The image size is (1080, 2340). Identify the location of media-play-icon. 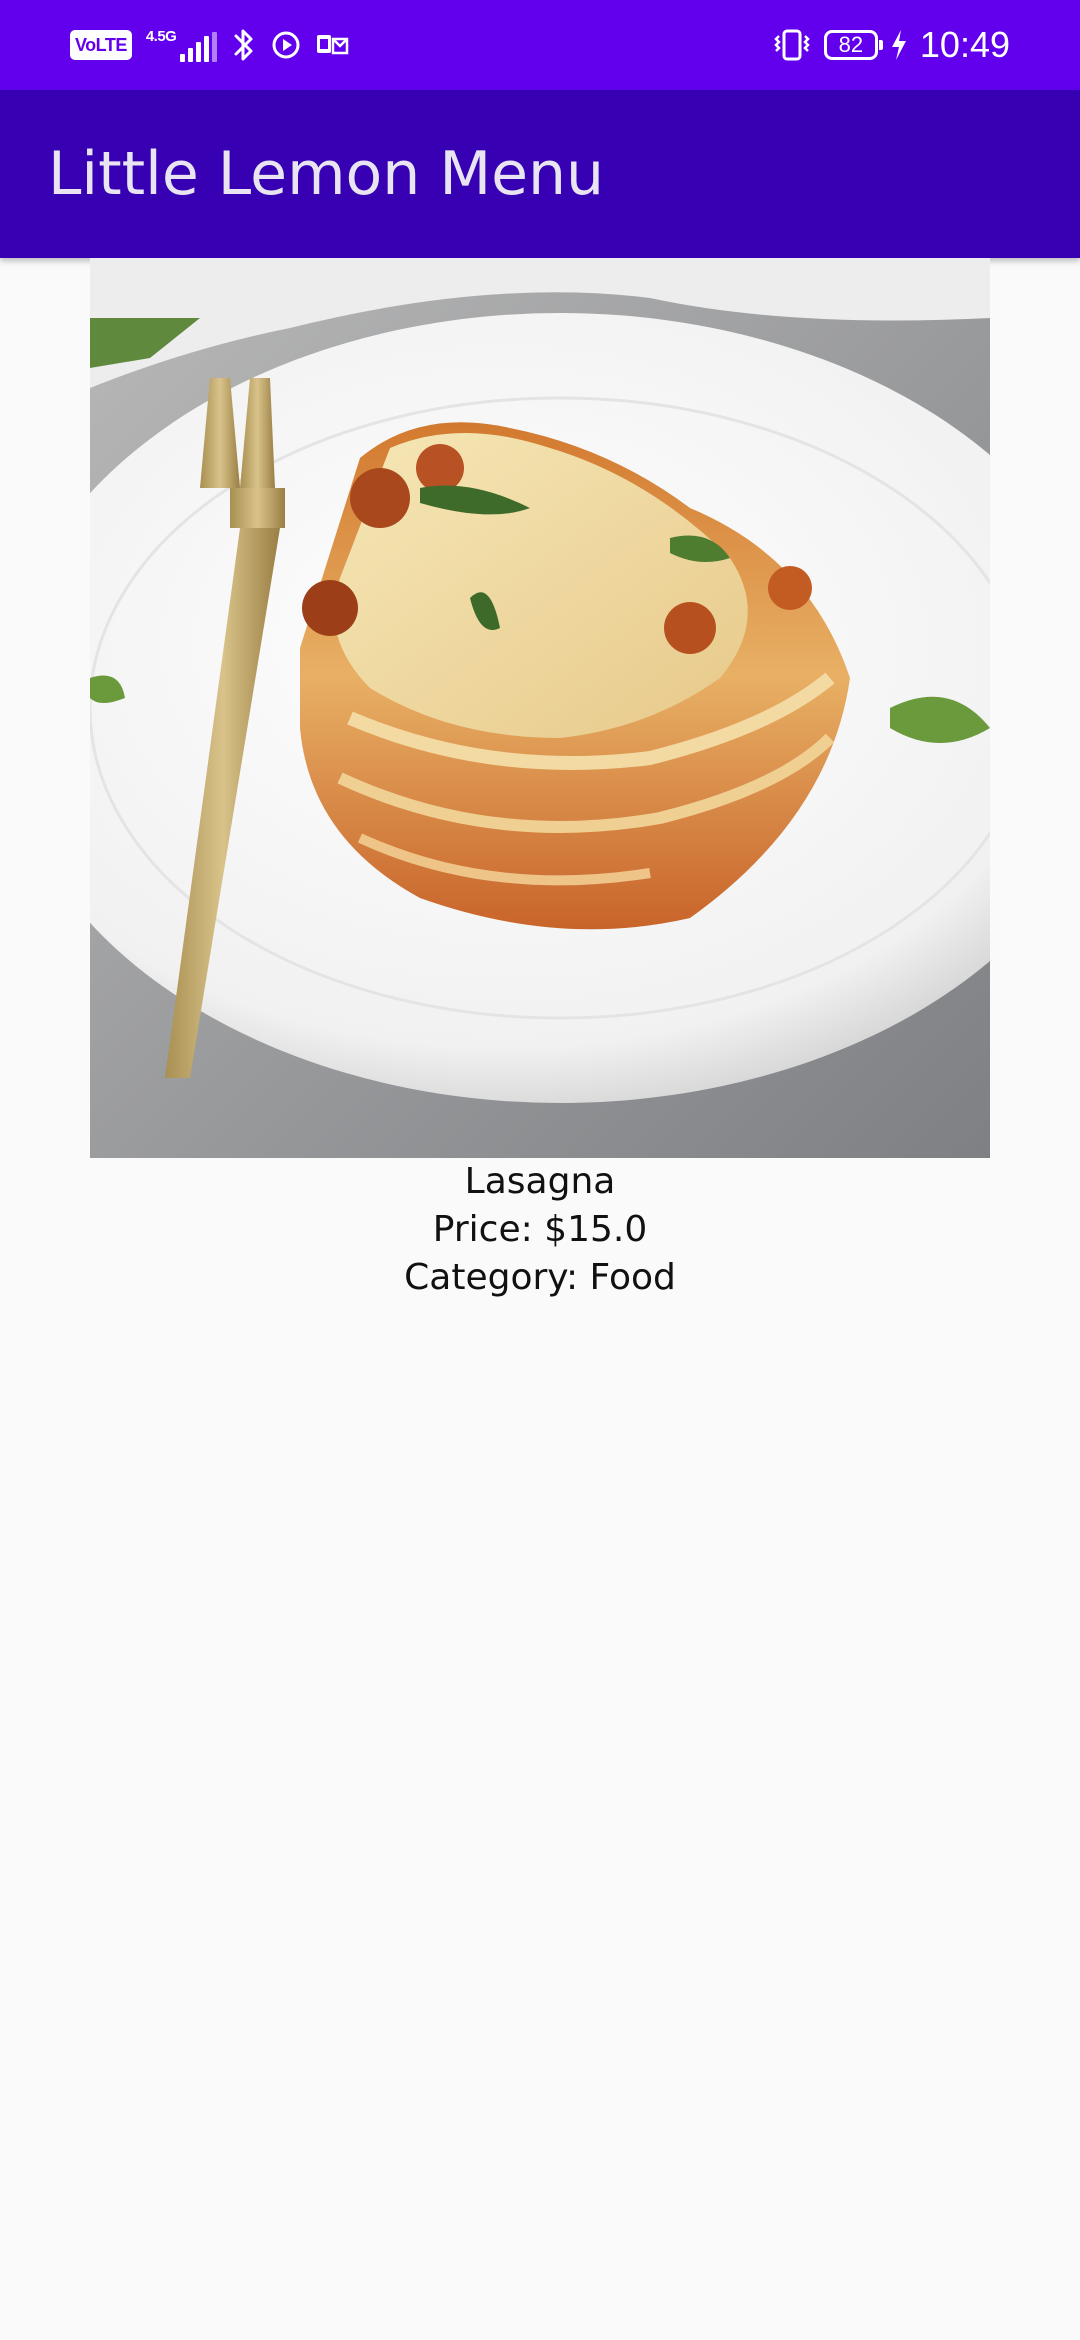
(286, 45).